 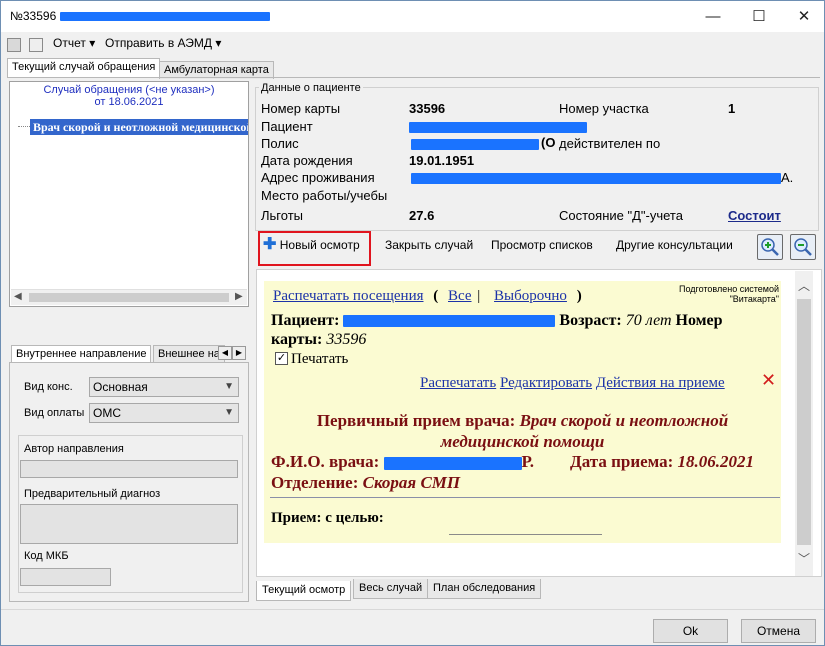 I want to click on address-tail: А., so click(x=787, y=177).